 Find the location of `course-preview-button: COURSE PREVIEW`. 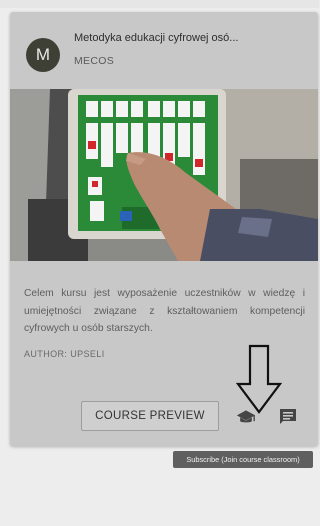

course-preview-button: COURSE PREVIEW is located at coordinates (150, 416).